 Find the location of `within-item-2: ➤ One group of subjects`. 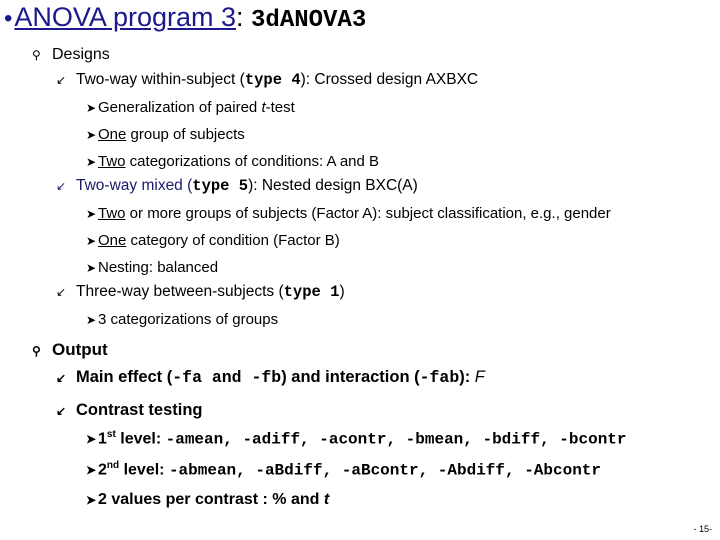

within-item-2: ➤ One group of subjects is located at coordinates (165, 134).